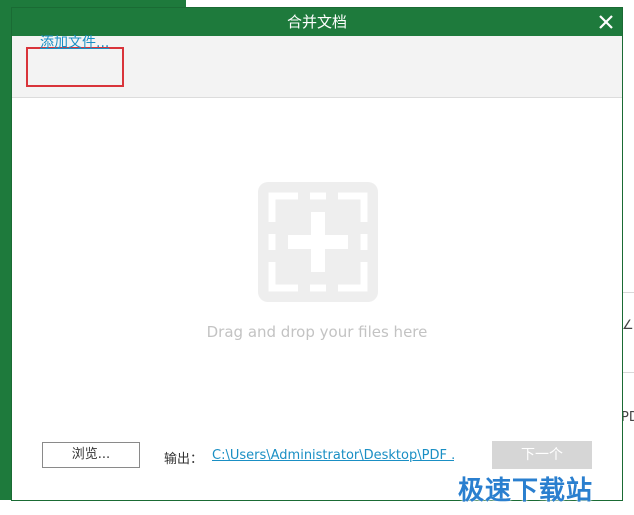  Describe the element at coordinates (318, 242) in the screenshot. I see `add-frame-icon` at that location.